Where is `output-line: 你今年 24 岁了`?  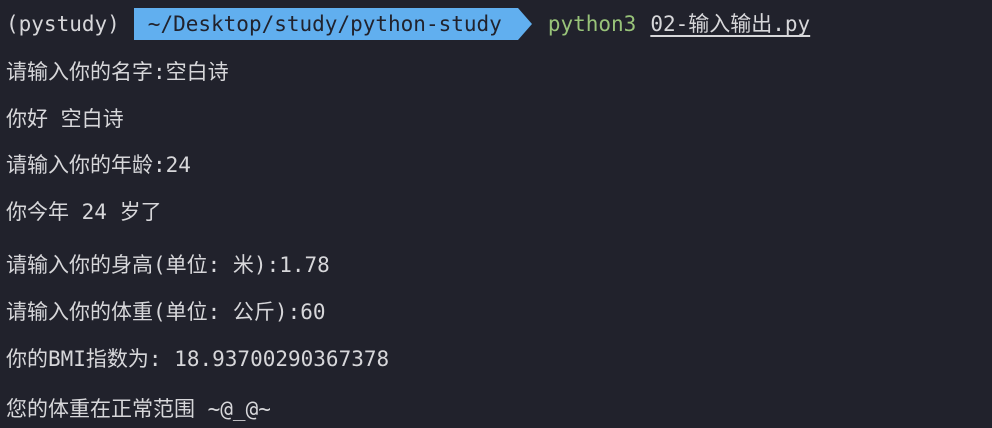
output-line: 你今年 24 岁了 is located at coordinates (84, 212).